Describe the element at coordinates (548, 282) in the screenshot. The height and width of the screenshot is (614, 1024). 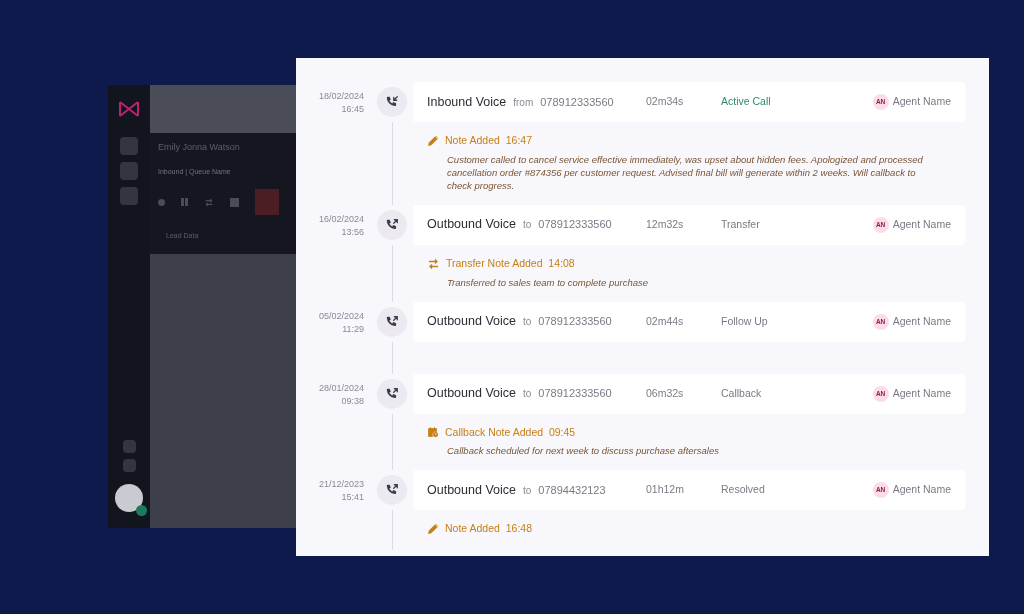
I see `note-text: Transferred to sales team to complete purchase` at that location.